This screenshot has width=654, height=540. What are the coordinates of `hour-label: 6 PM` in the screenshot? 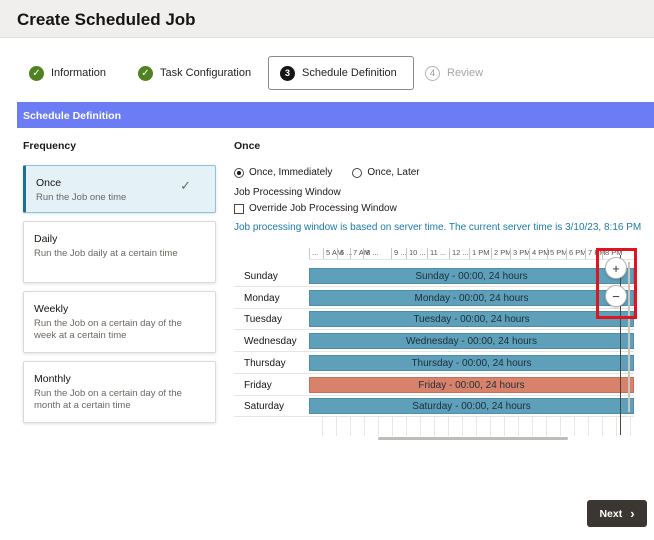 It's located at (576, 253).